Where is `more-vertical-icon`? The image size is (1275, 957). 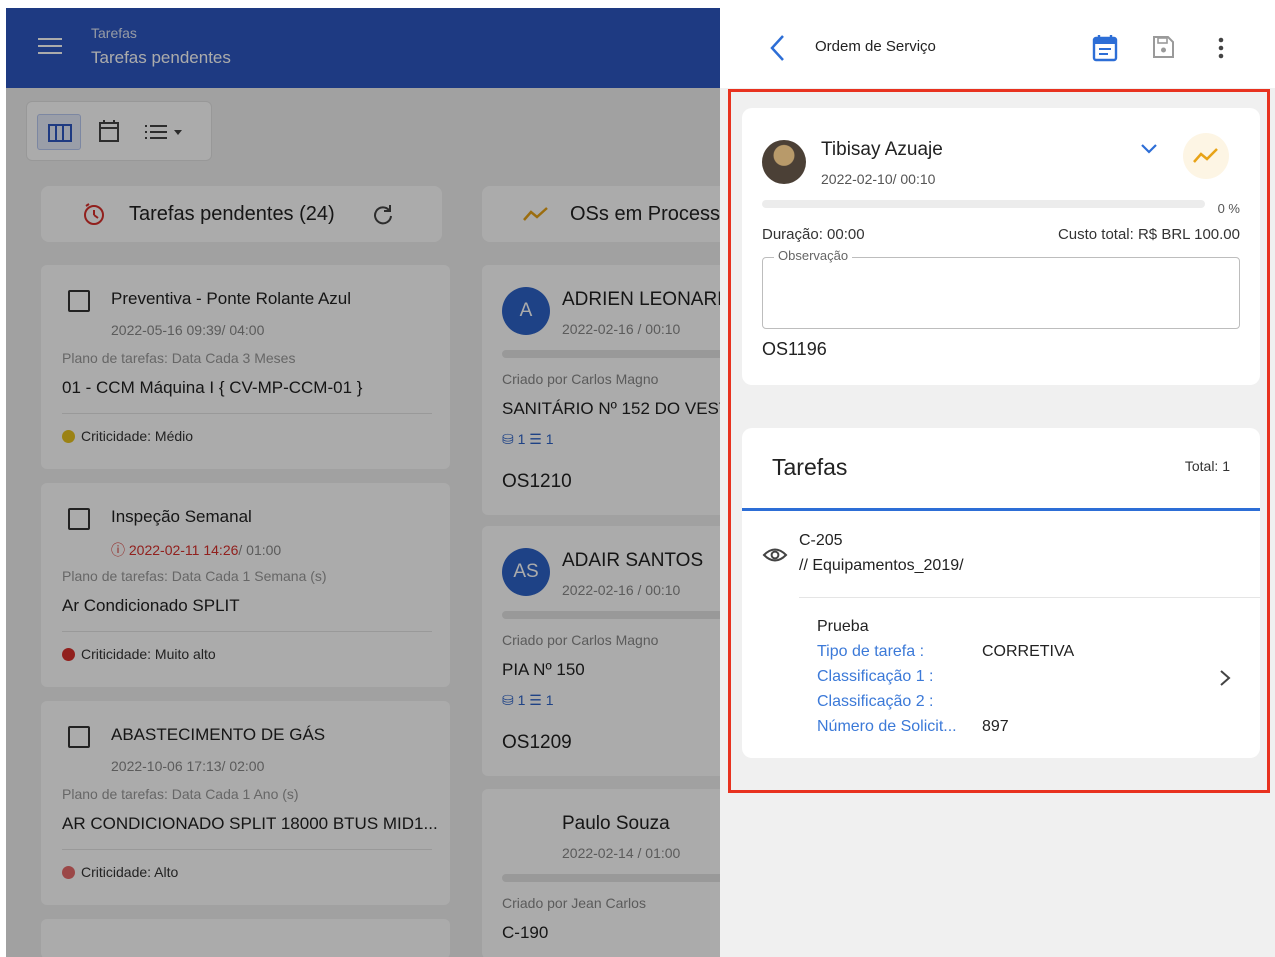
more-vertical-icon is located at coordinates (1221, 48).